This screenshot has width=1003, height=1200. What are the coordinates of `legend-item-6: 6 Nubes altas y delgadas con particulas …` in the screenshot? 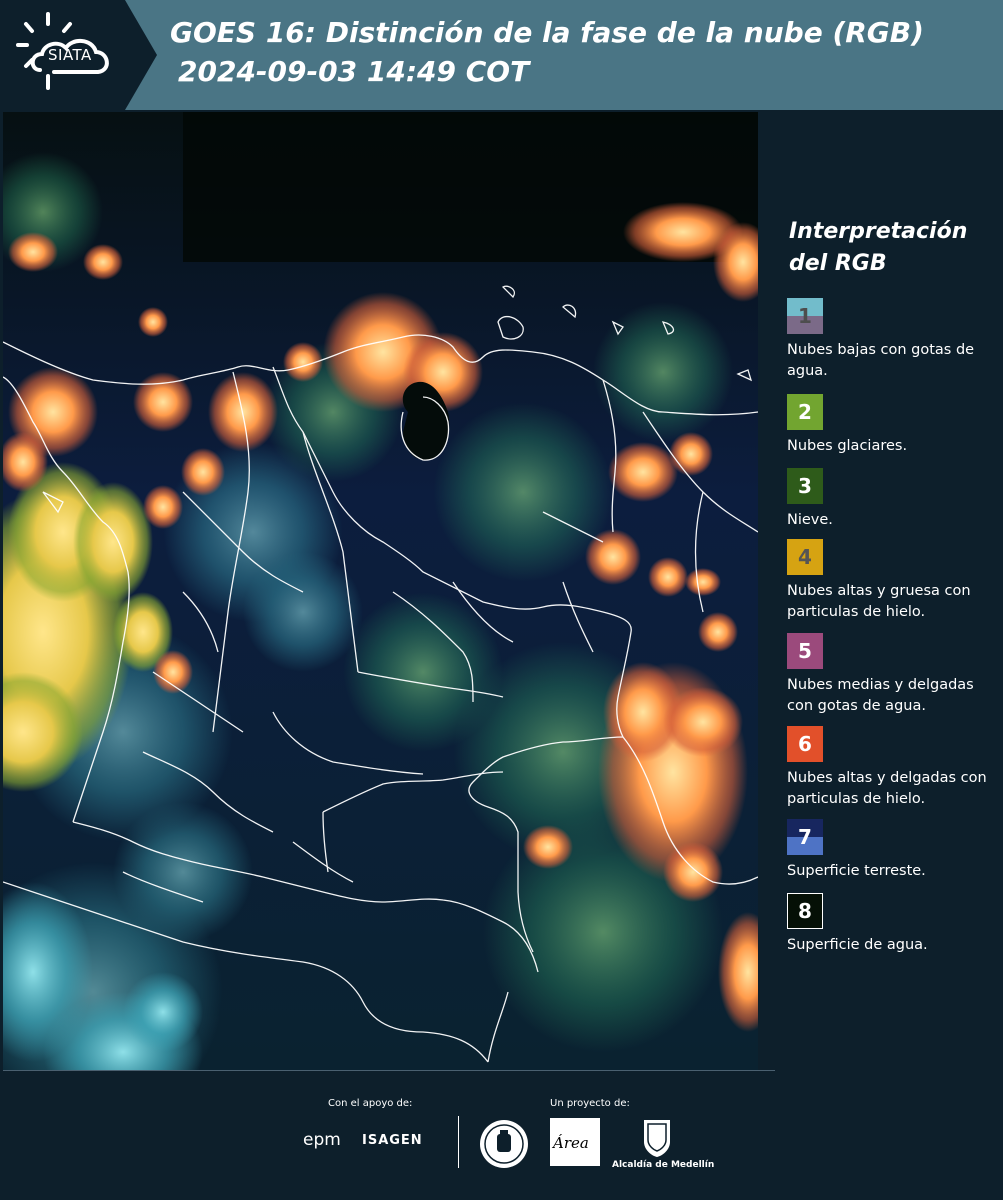 It's located at (892, 768).